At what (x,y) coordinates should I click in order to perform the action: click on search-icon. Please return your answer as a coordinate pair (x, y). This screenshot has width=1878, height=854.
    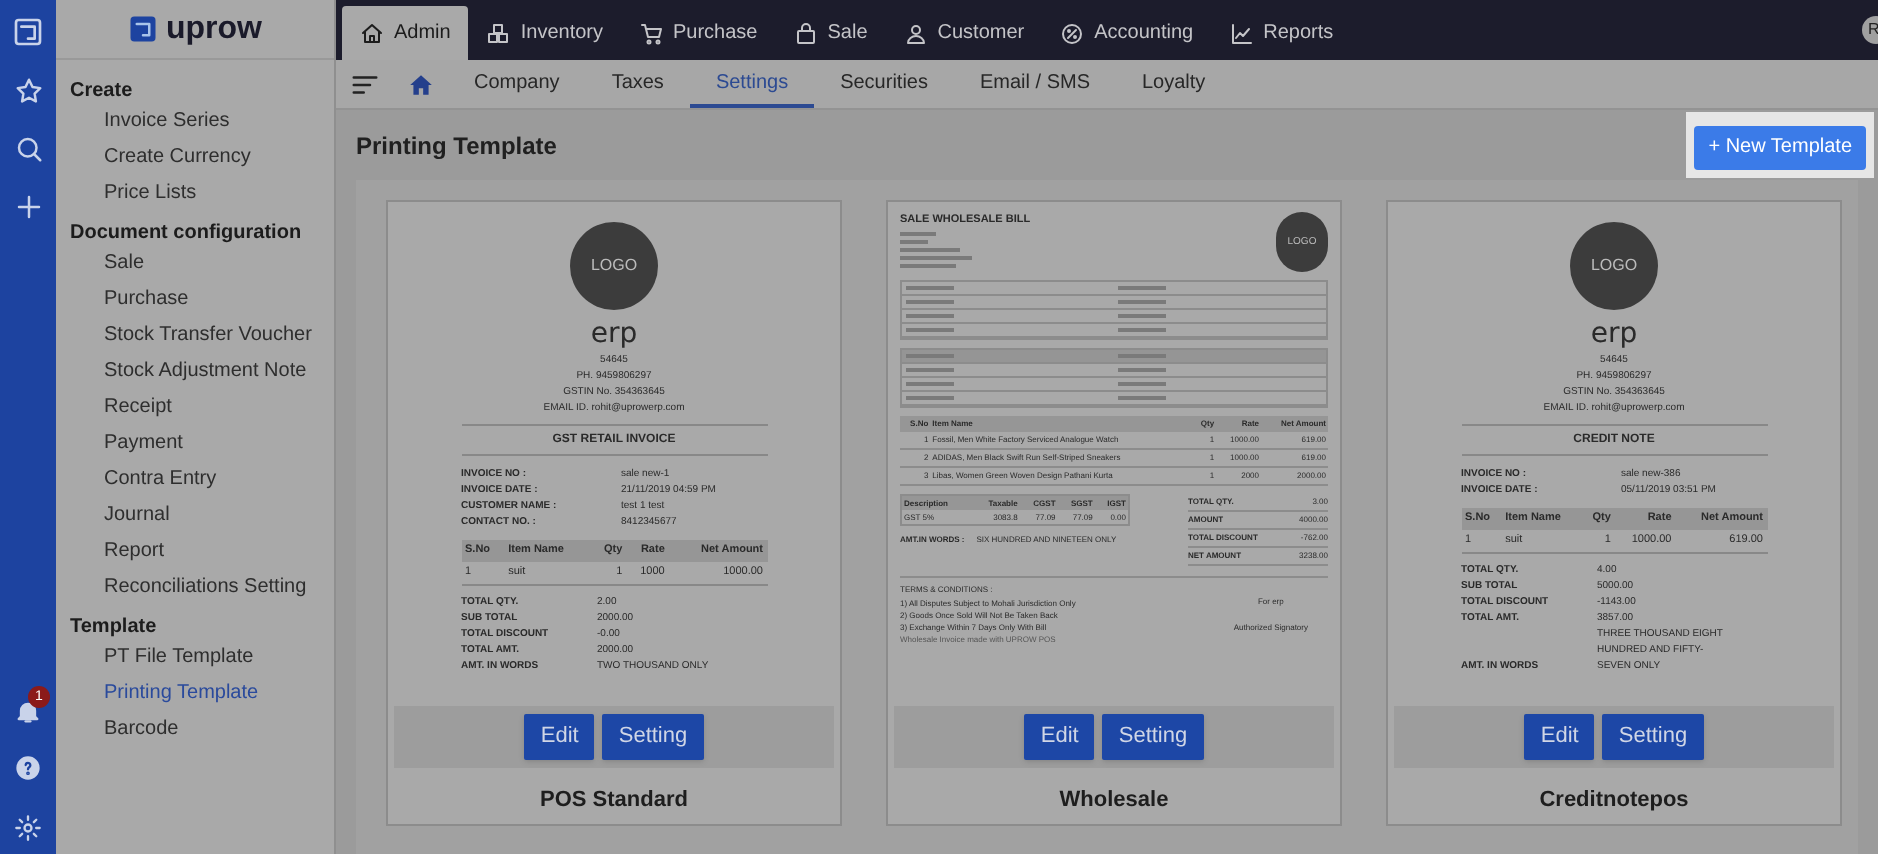
    Looking at the image, I should click on (28, 149).